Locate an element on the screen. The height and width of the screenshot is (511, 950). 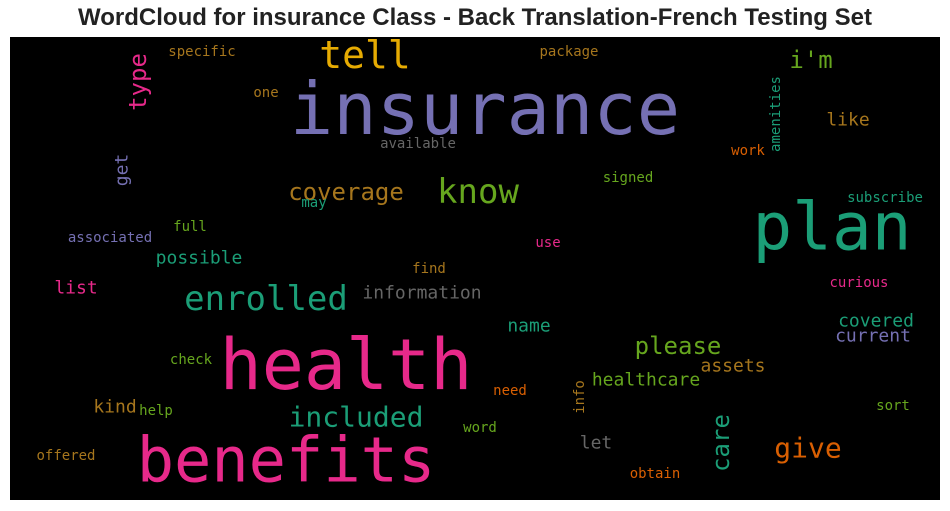
word-check: check is located at coordinates (191, 360).